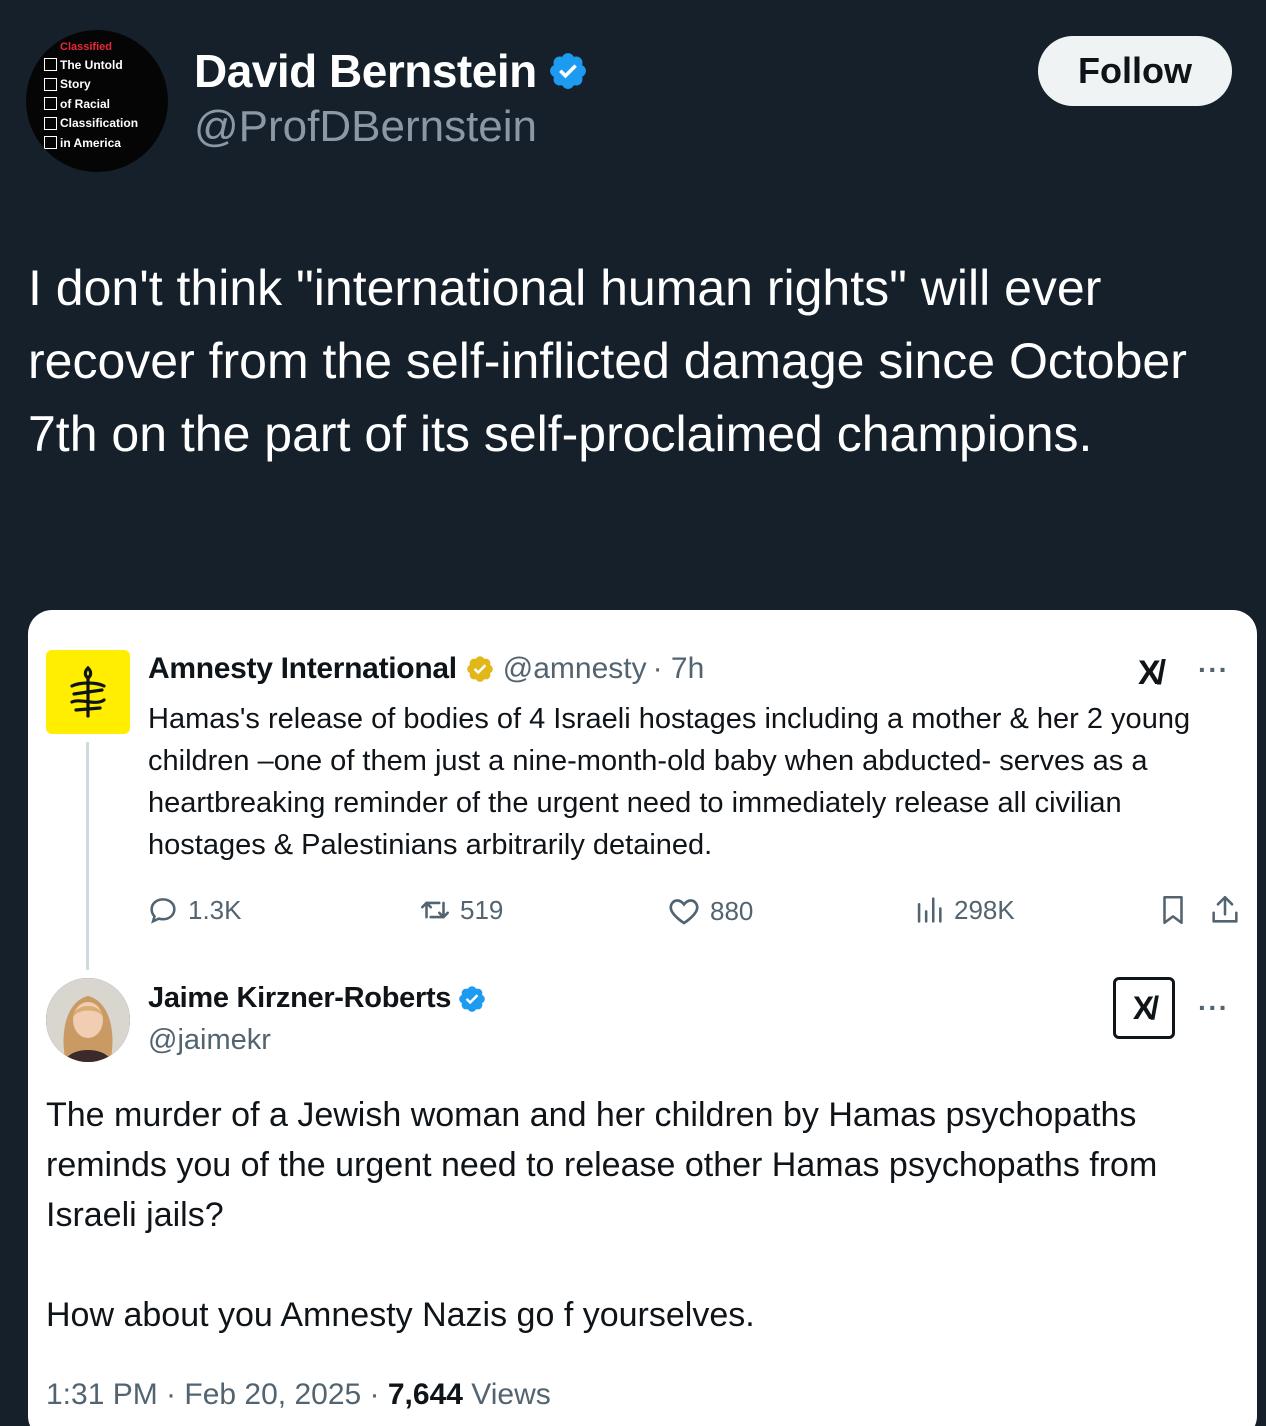 The height and width of the screenshot is (1426, 1266). I want to click on views-icon, so click(929, 910).